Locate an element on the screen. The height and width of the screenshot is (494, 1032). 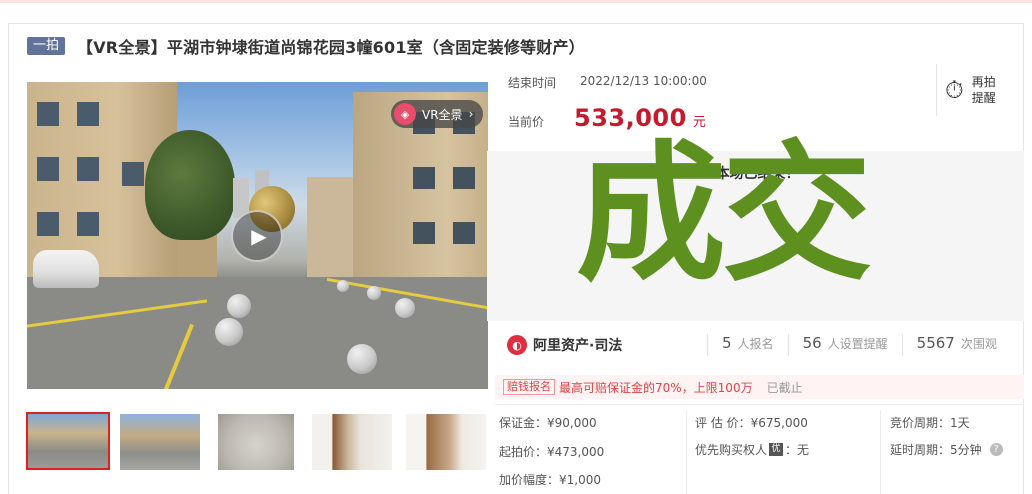
bid-increment: 加价幅度：¥1,000 is located at coordinates (550, 480).